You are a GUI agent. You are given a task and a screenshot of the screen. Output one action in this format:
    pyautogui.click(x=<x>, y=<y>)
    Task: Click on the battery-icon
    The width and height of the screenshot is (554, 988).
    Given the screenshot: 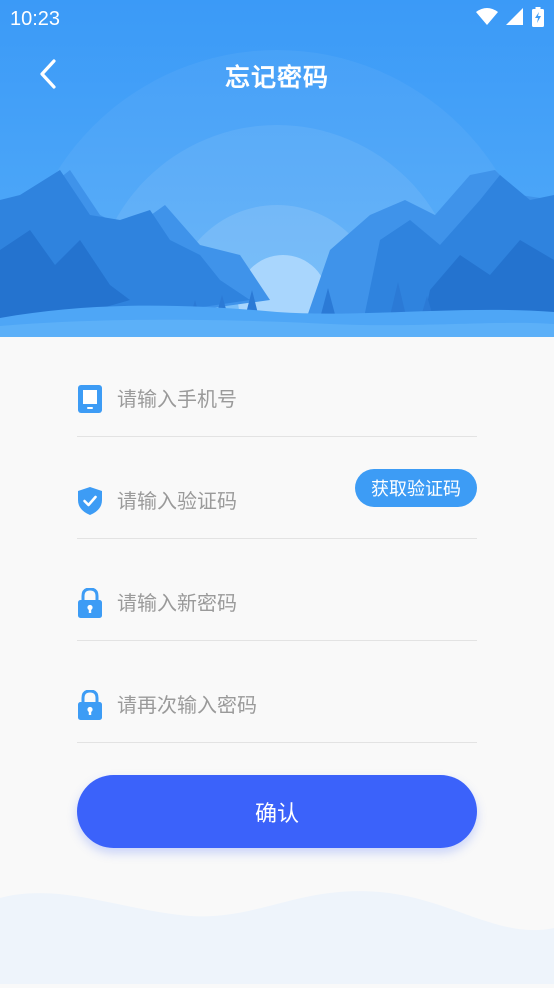 What is the action you would take?
    pyautogui.click(x=538, y=19)
    